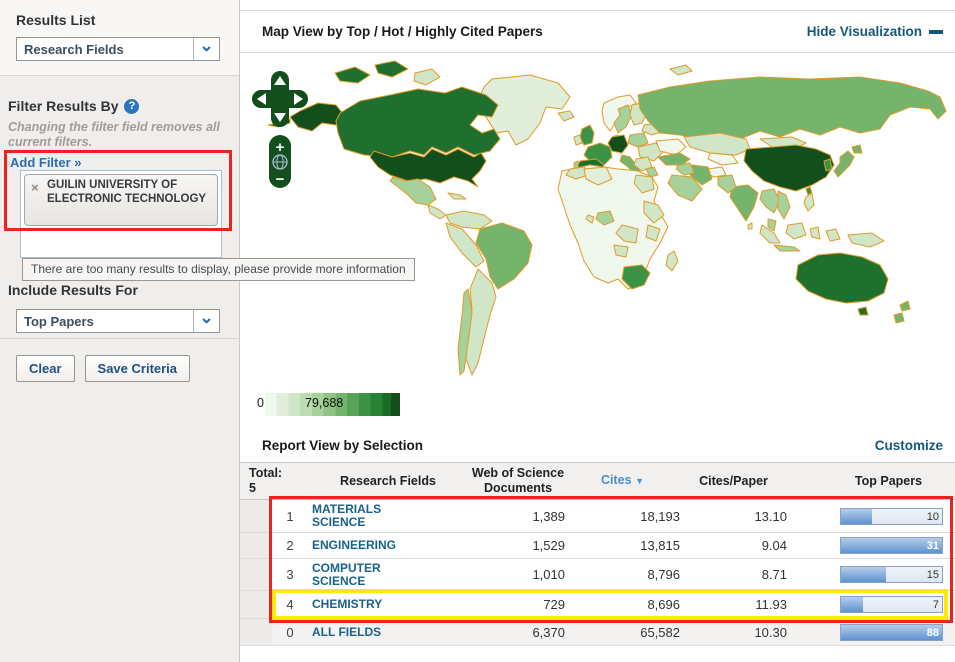  I want to click on top-papers-value: 88, so click(932, 632).